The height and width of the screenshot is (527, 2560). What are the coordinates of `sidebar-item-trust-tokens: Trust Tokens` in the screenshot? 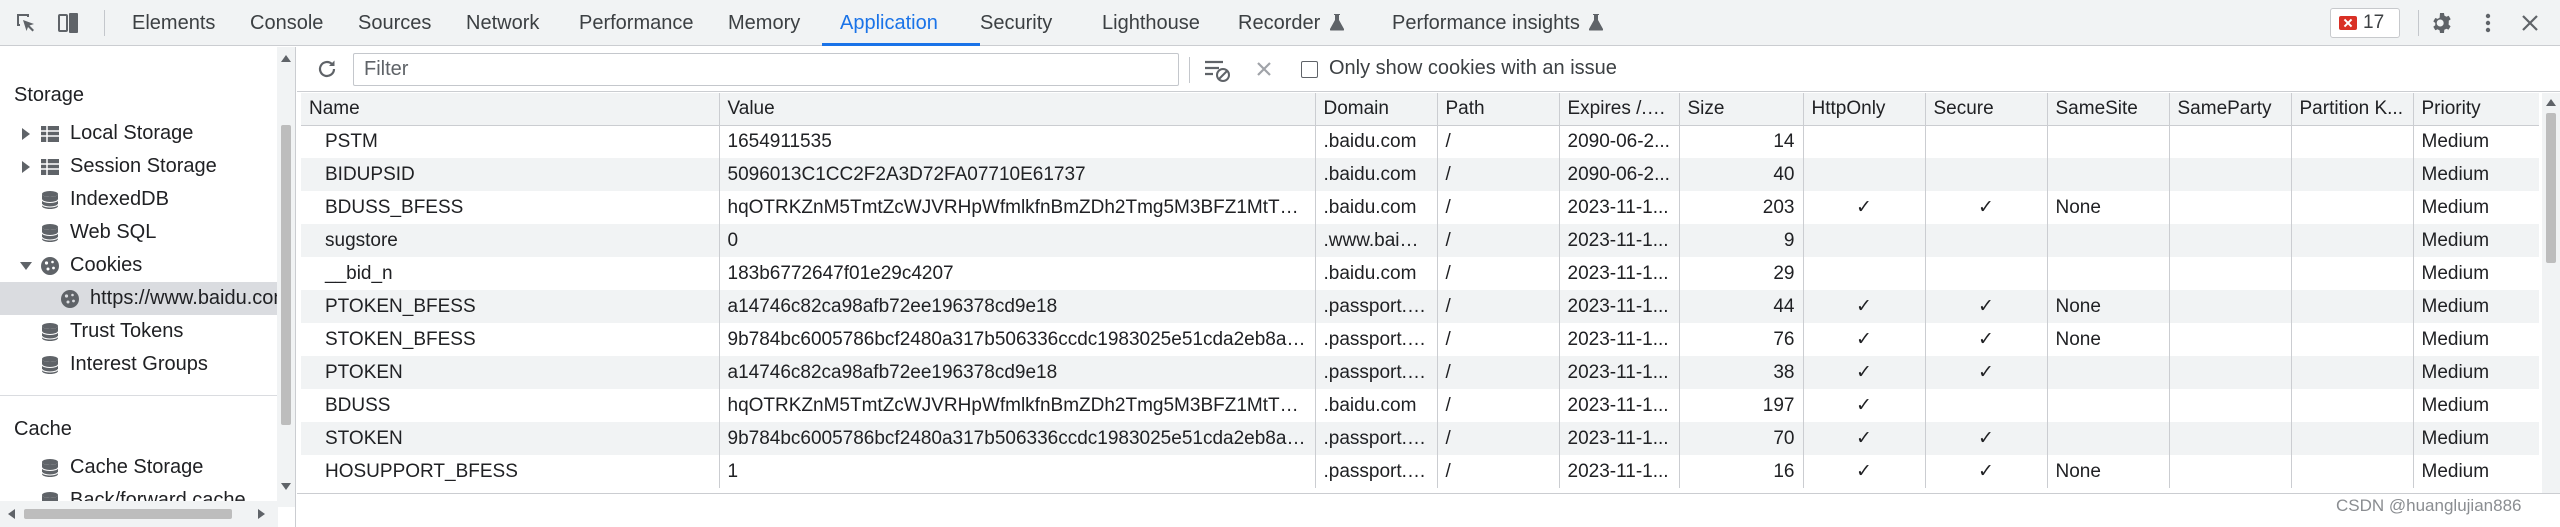 It's located at (139, 331).